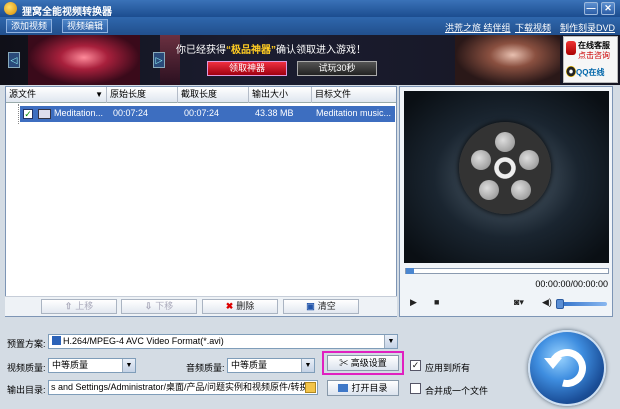 This screenshot has height=409, width=620. What do you see at coordinates (213, 95) in the screenshot?
I see `header-cut-length: 截取长度` at bounding box center [213, 95].